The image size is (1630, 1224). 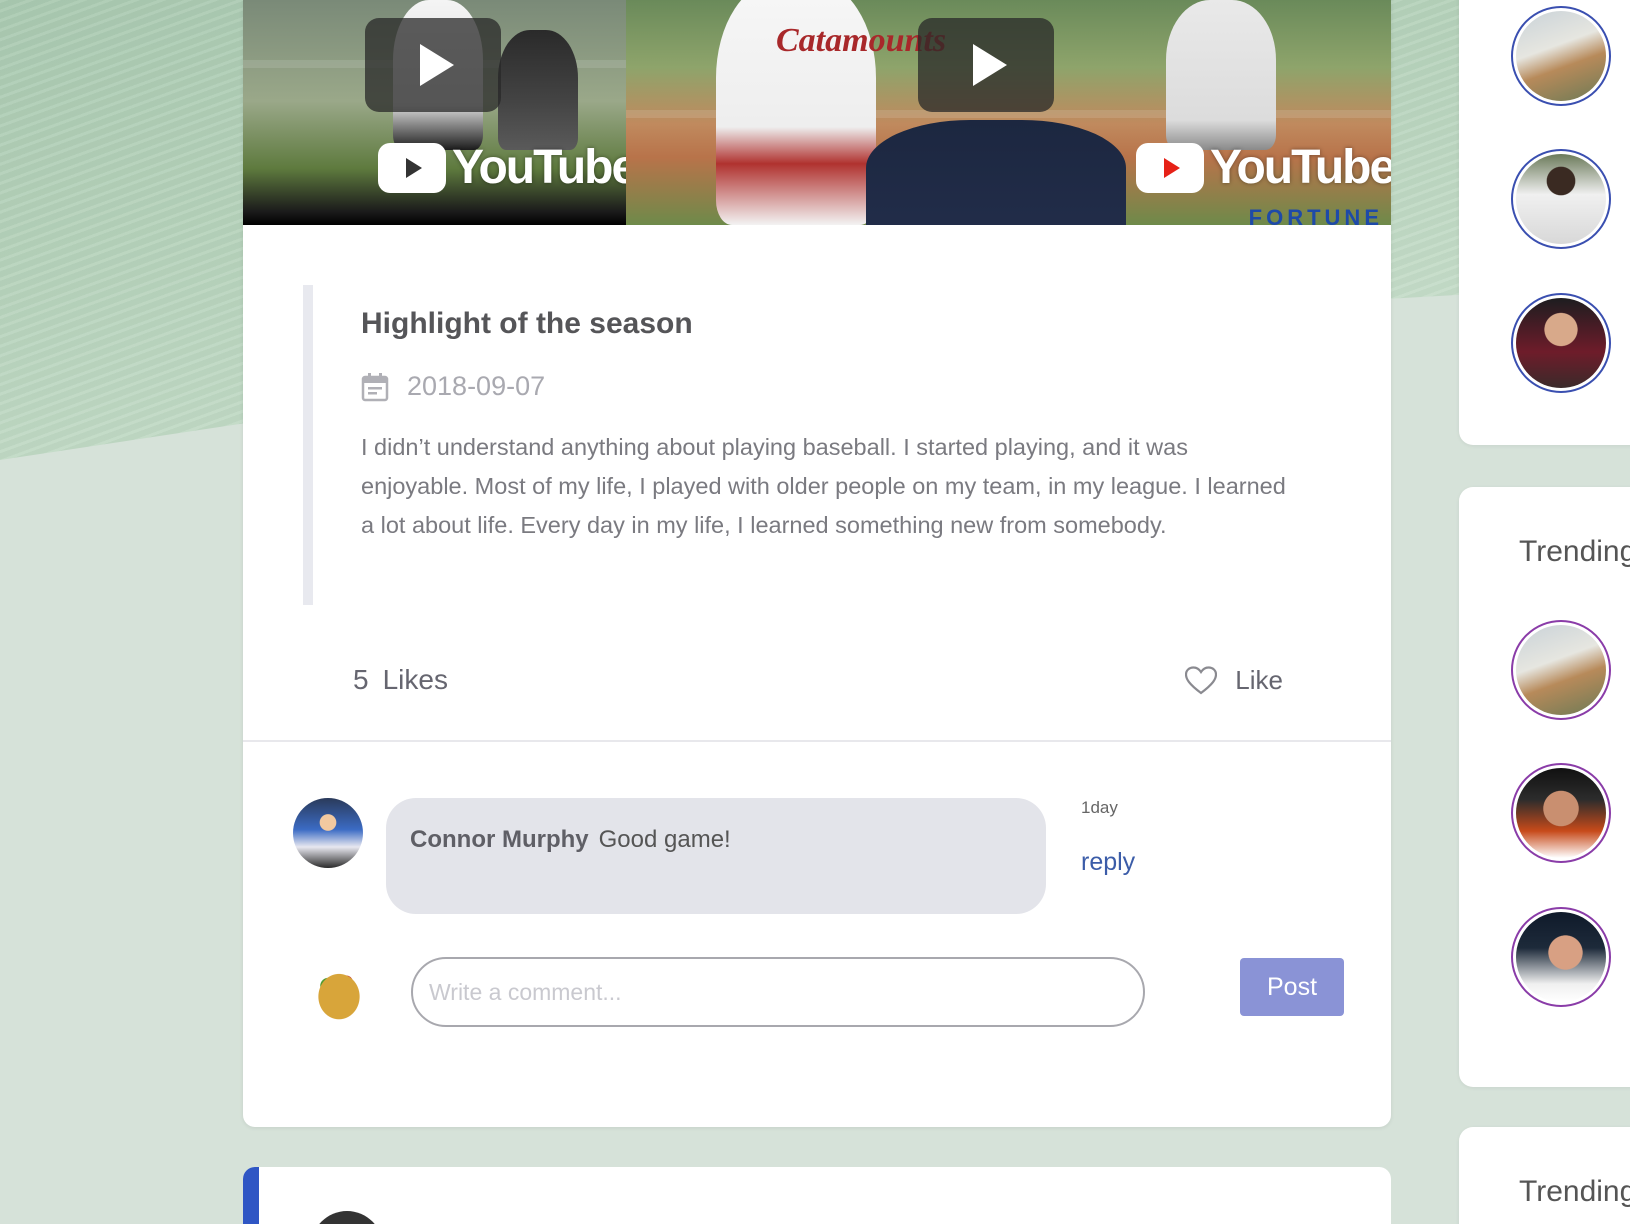 I want to click on pitcher-figure, so click(x=1221, y=75).